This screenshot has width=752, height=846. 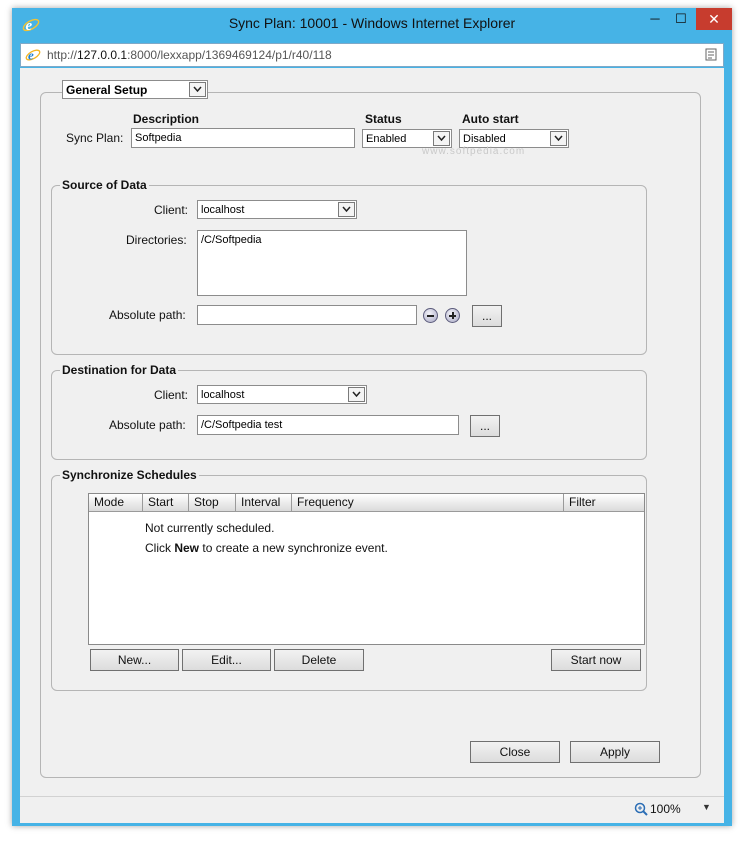 I want to click on delete-schedule-button: Delete, so click(x=319, y=660).